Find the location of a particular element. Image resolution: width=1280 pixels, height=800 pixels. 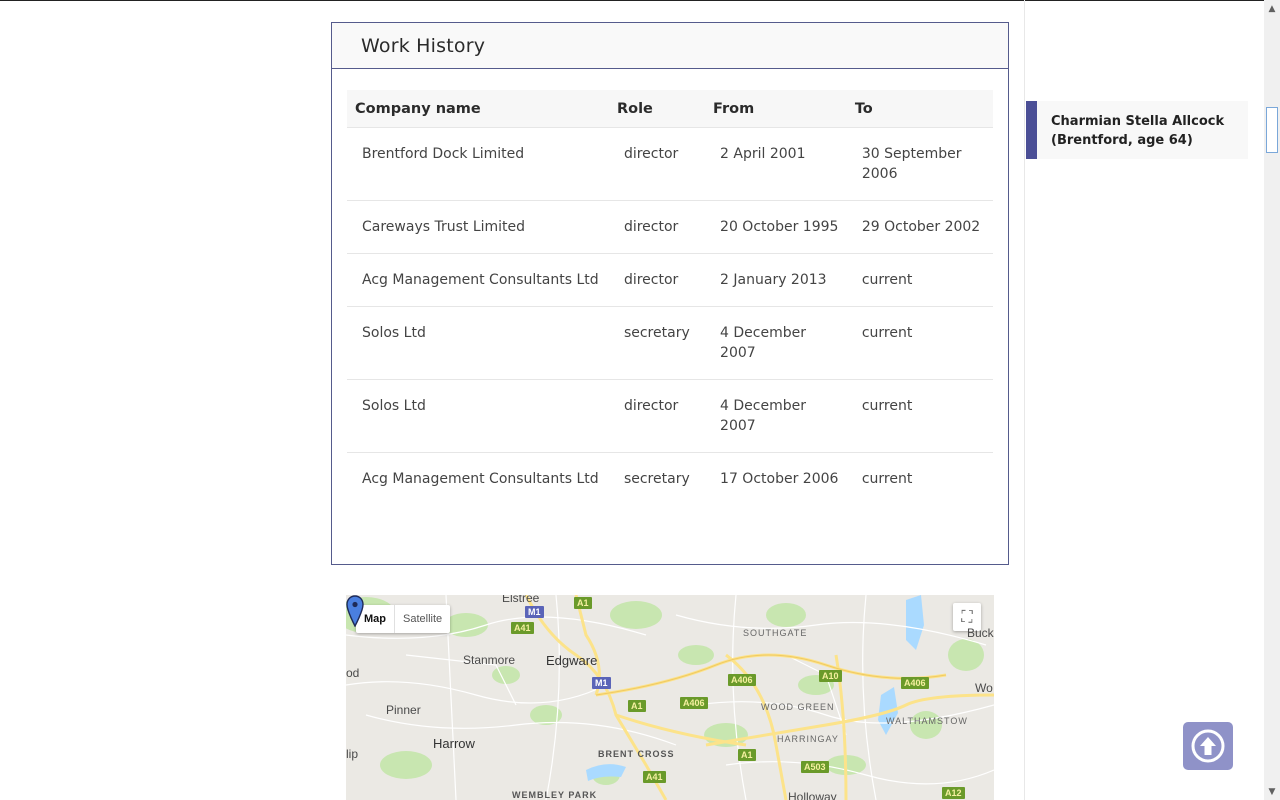

map-label: WEMBLEY PARK is located at coordinates (555, 795).